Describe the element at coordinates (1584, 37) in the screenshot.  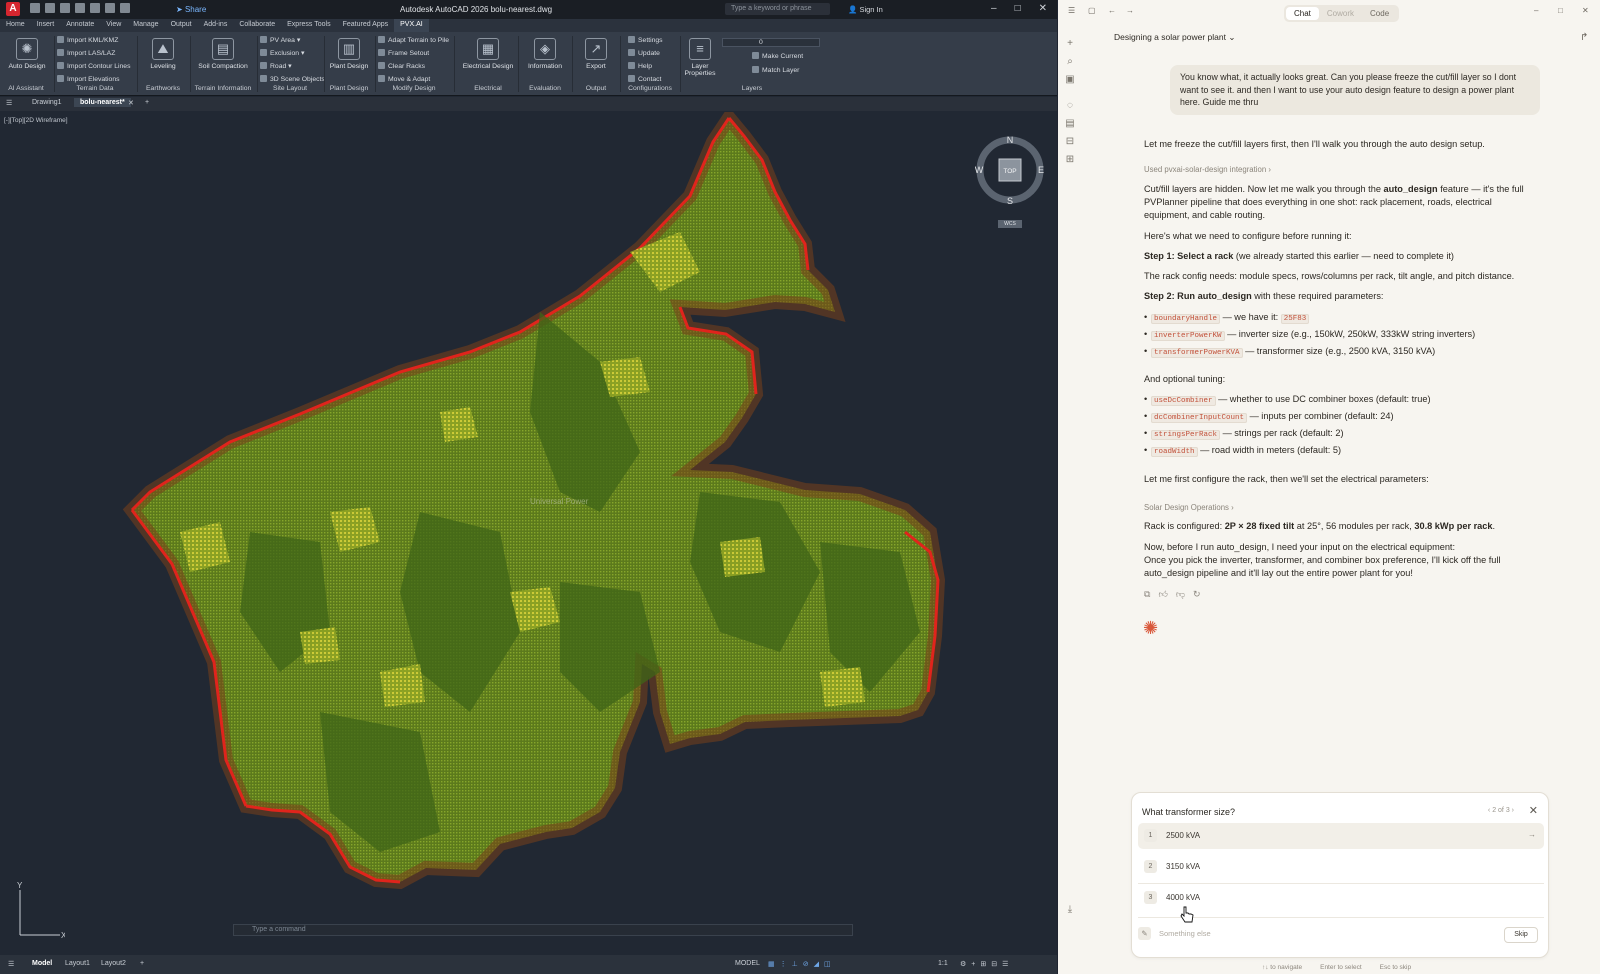
I see `share-icon: ↱` at that location.